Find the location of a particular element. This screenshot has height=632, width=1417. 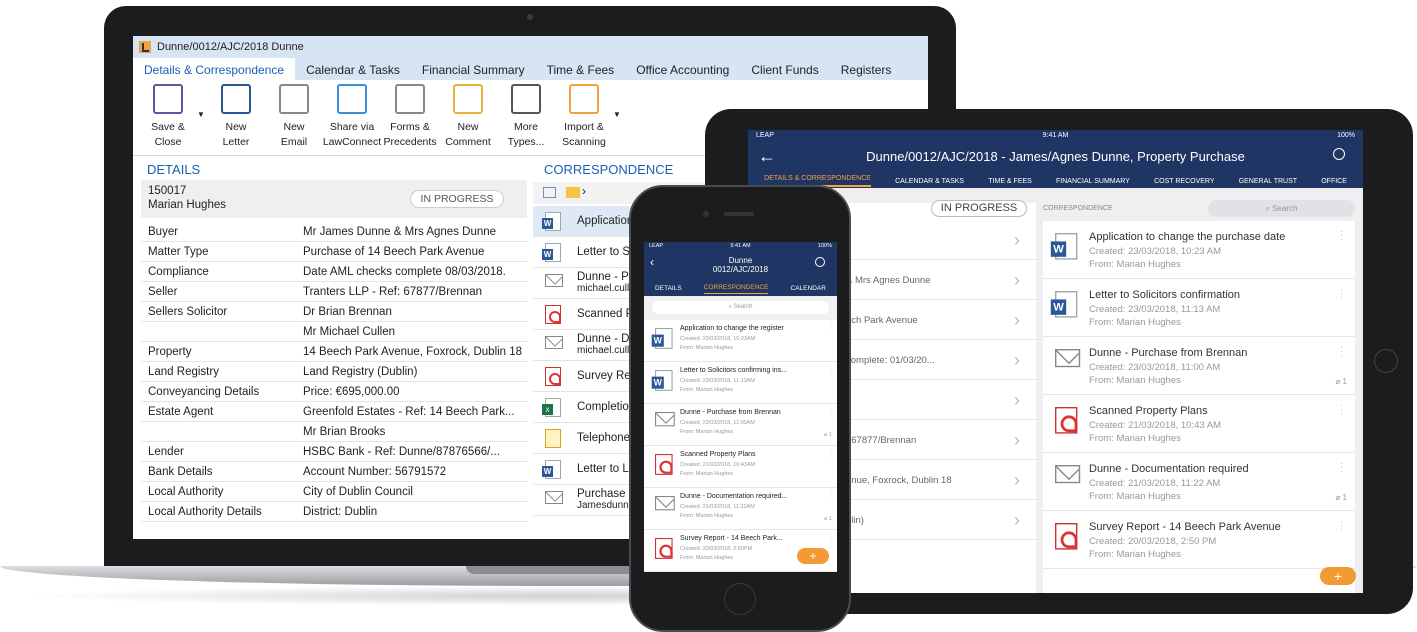

phone-tabs: DETAILS CORRESPONDENCE CALENDAR is located at coordinates (740, 288).